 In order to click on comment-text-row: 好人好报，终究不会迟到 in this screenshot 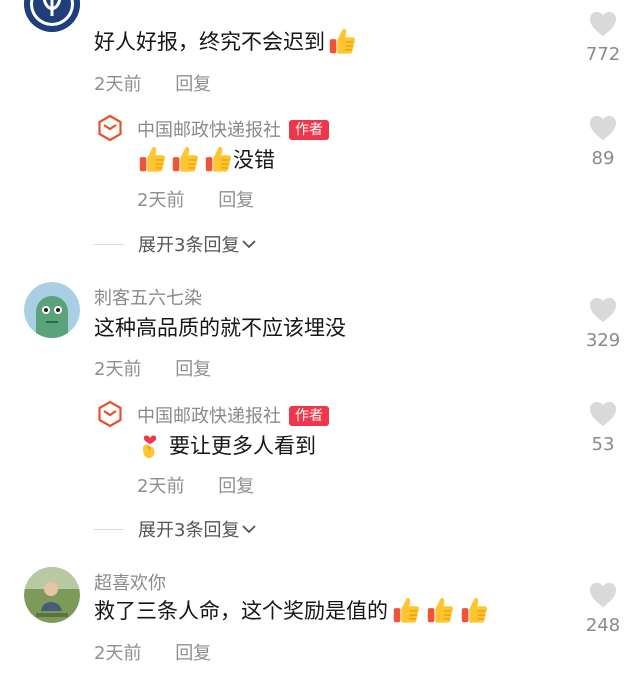, I will do `click(225, 41)`.